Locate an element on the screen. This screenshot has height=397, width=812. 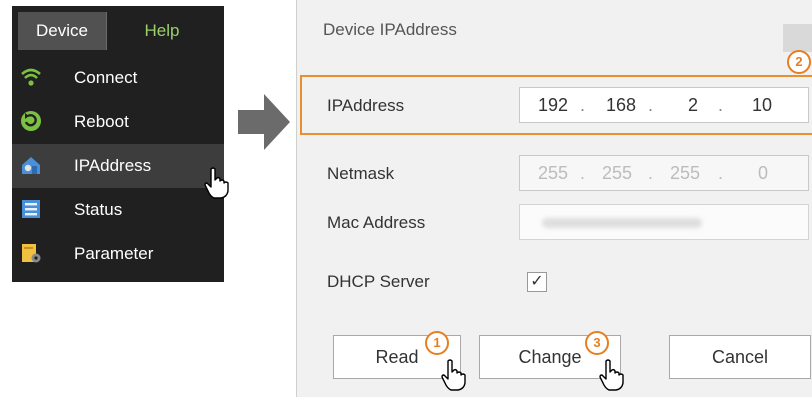
parameter-icon is located at coordinates (31, 253).